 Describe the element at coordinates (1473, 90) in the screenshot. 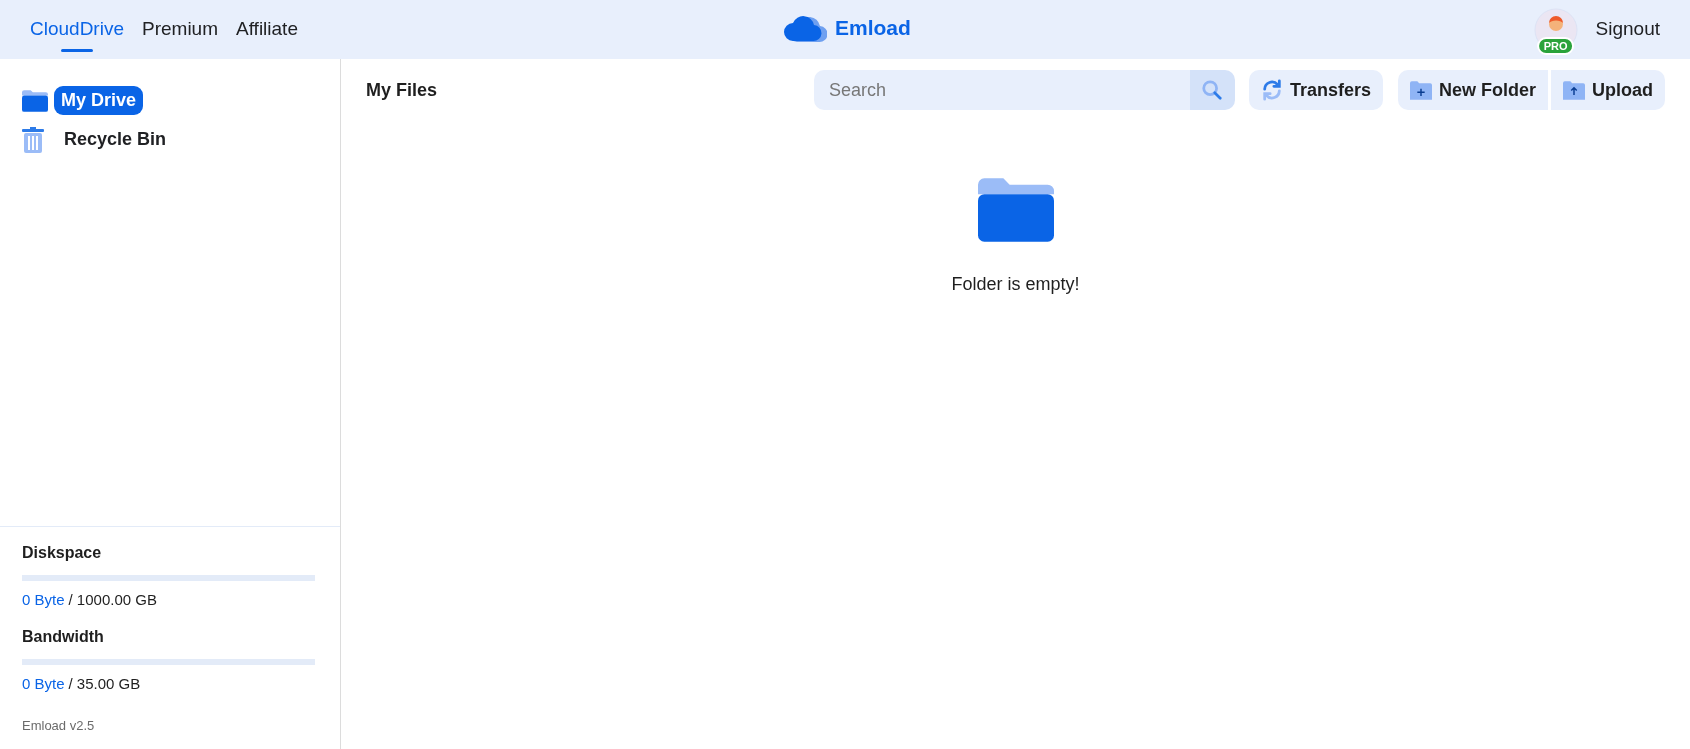

I see `toolbar-button: New Folder` at that location.